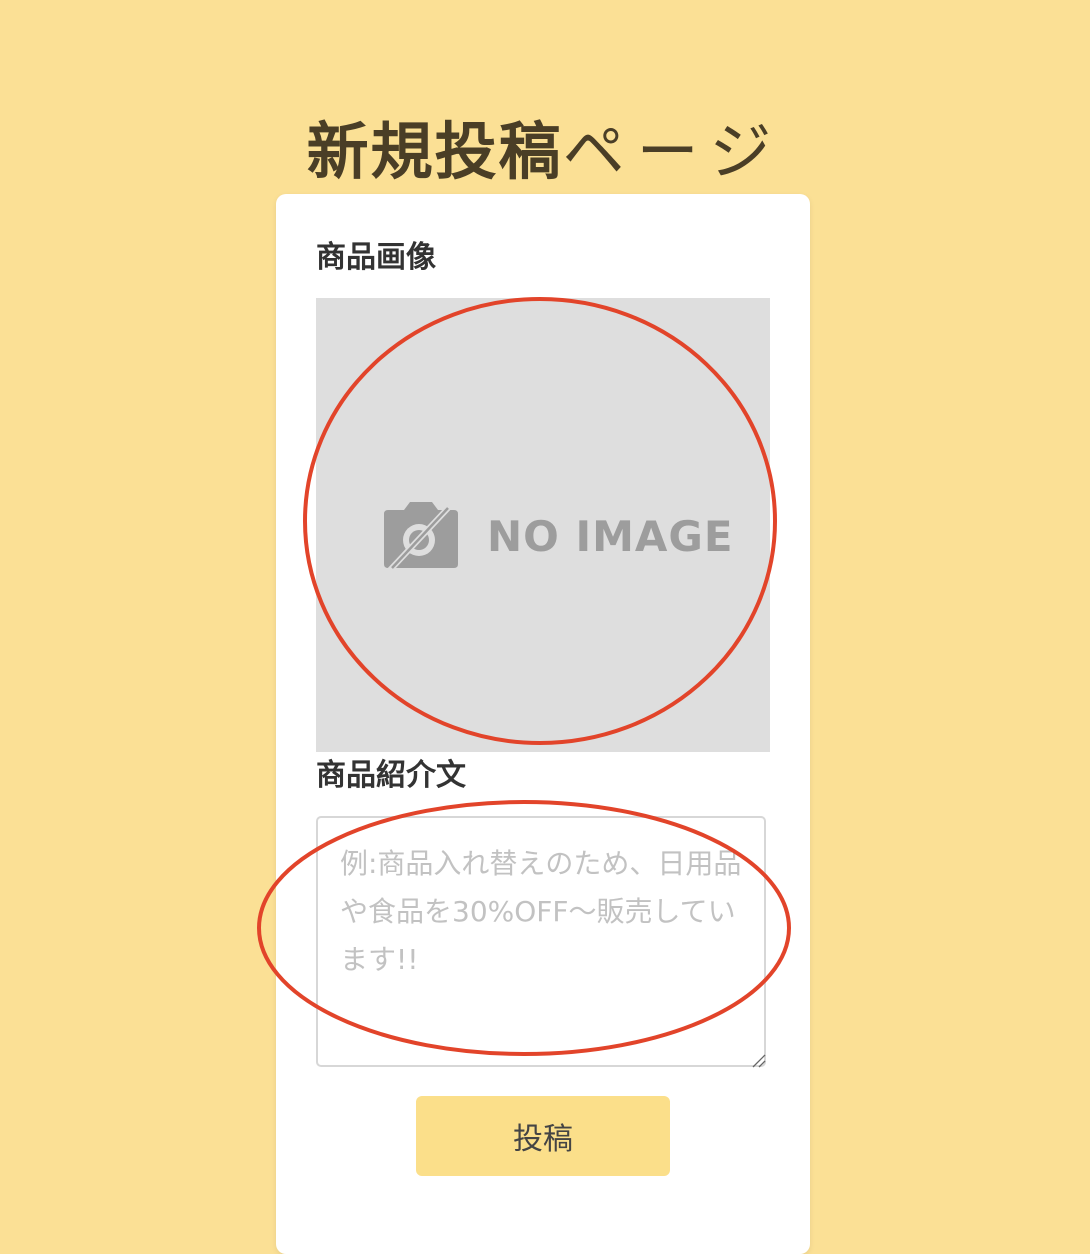 Image resolution: width=1090 pixels, height=1254 pixels. I want to click on submit-post-button: 投稿, so click(543, 1136).